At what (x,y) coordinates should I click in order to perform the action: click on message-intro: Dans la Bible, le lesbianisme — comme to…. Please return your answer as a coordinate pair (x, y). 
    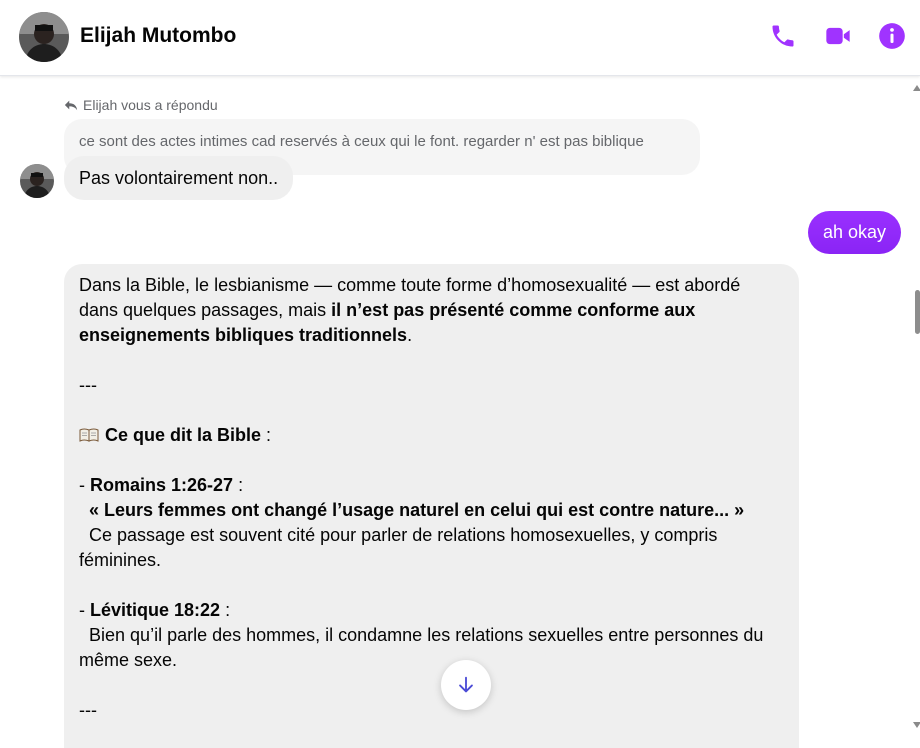
    Looking at the image, I should click on (410, 310).